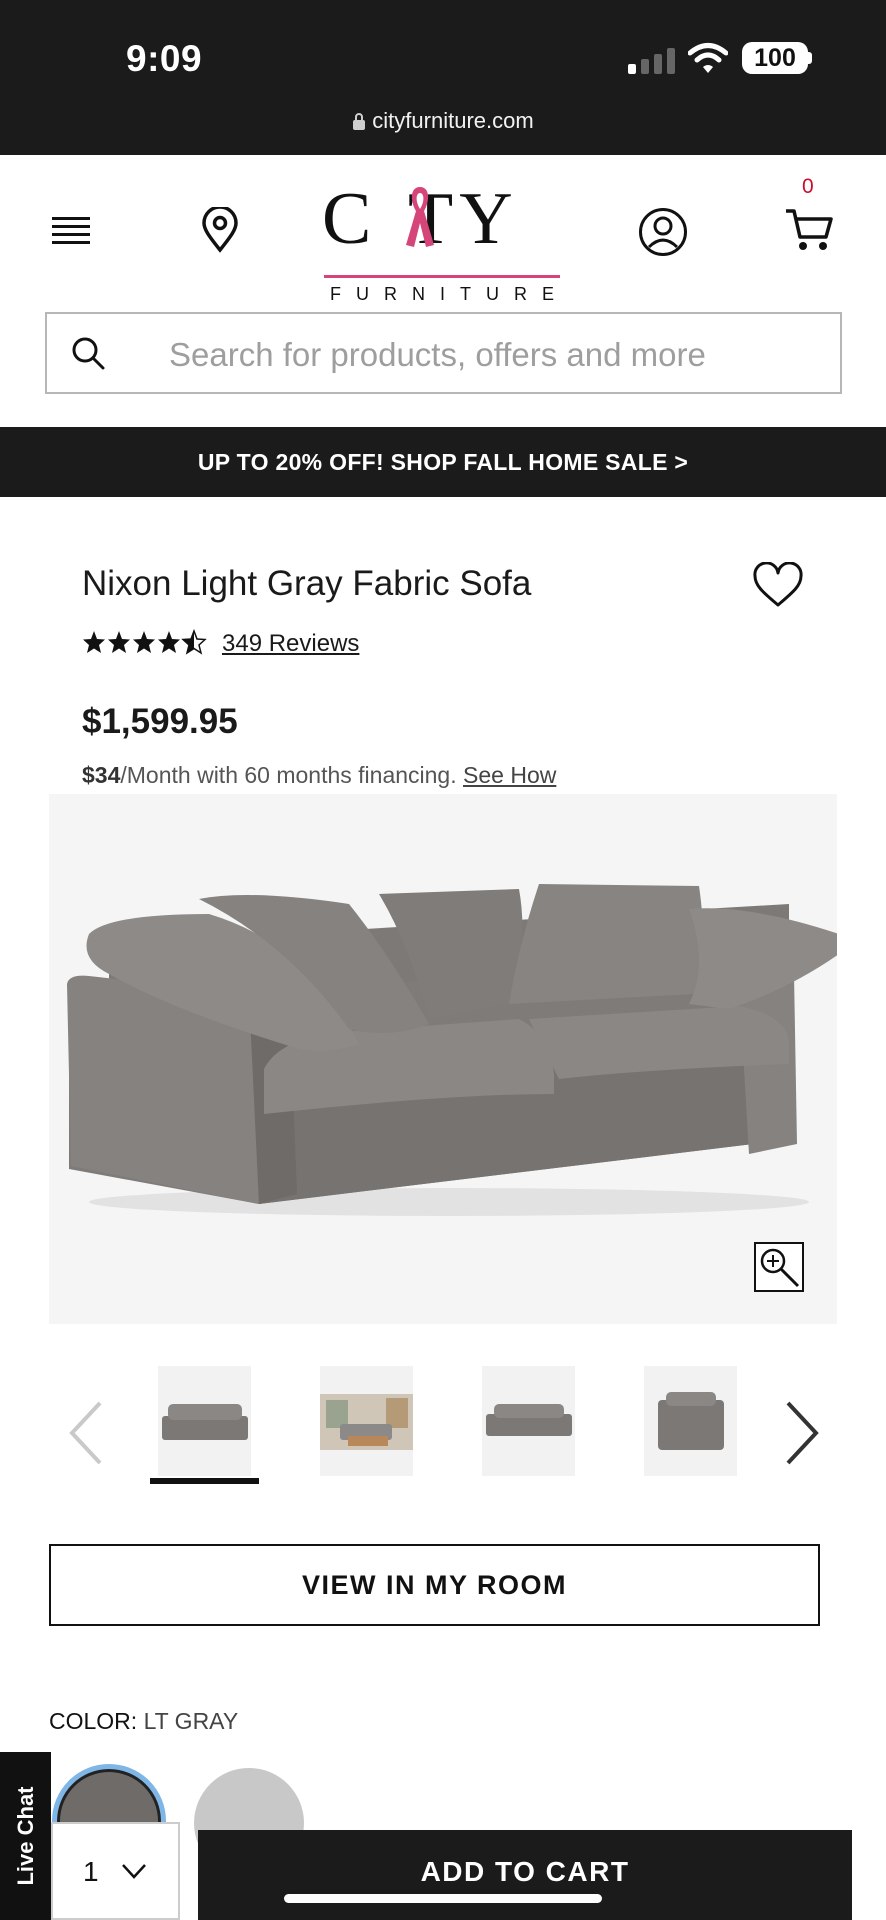 This screenshot has width=886, height=1920. What do you see at coordinates (144, 642) in the screenshot?
I see `rating-stars` at bounding box center [144, 642].